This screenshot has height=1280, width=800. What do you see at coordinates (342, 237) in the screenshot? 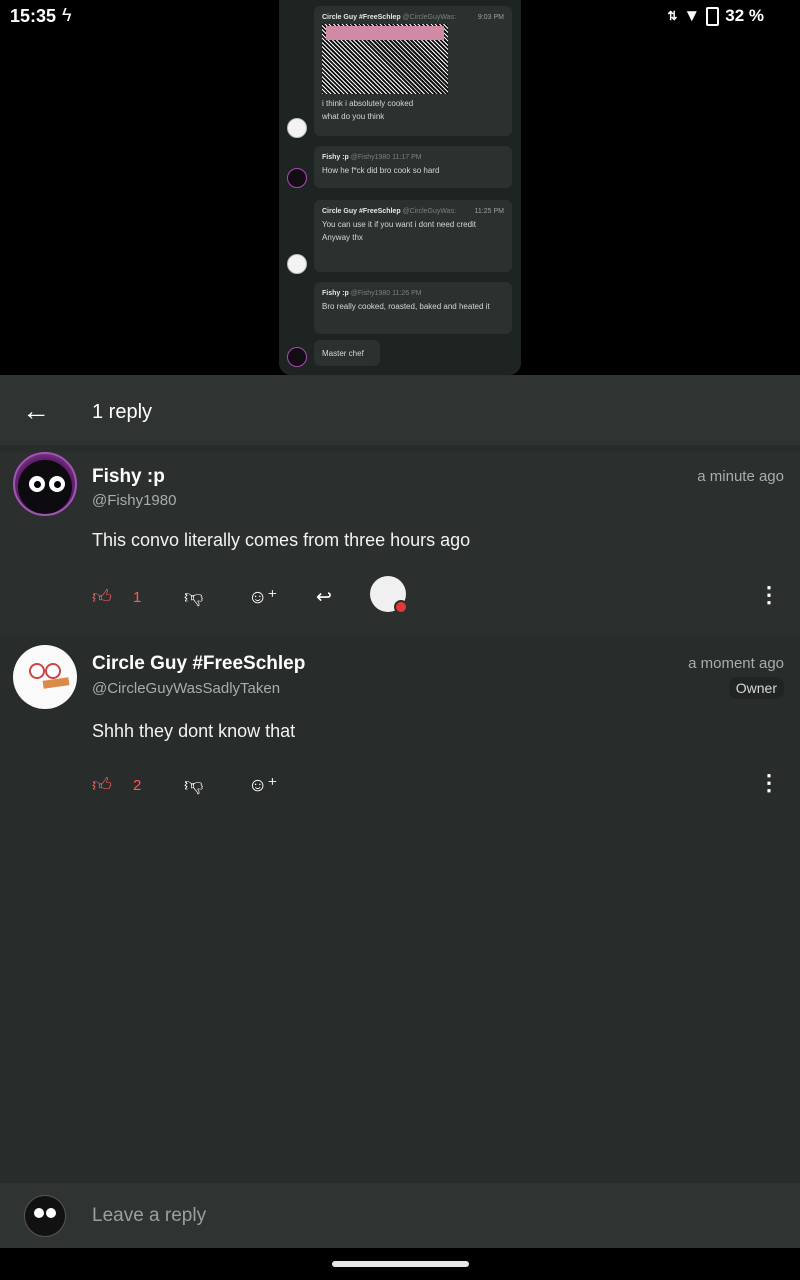
I see `media-text: Anyway thx` at bounding box center [342, 237].